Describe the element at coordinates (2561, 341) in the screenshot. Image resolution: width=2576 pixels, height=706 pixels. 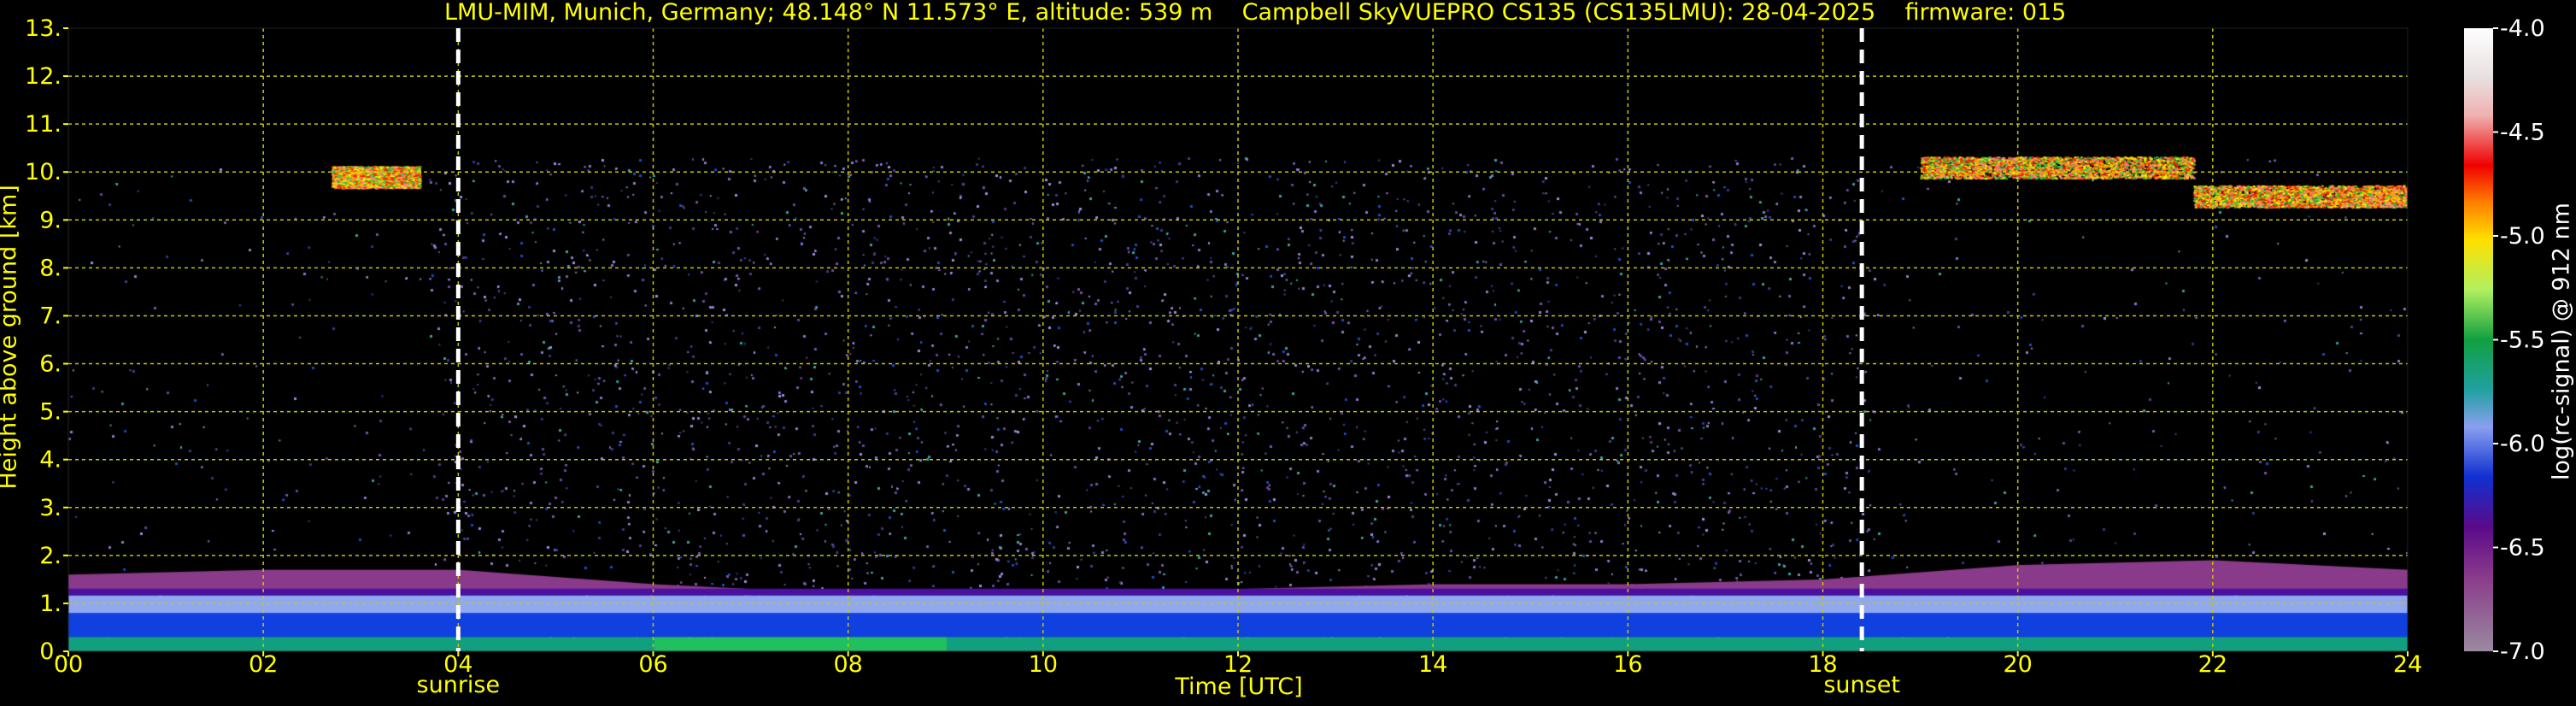
I see `colorbar-label: log(rc-signal) @ 912 nm` at that location.